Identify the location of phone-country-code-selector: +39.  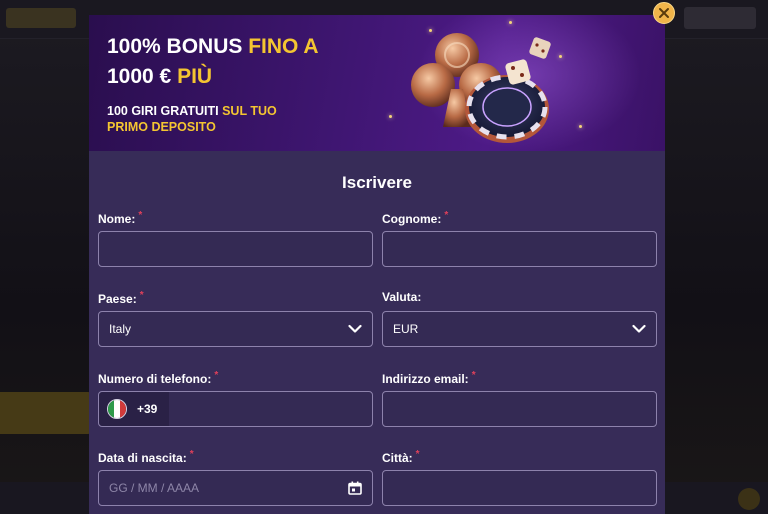
(134, 409).